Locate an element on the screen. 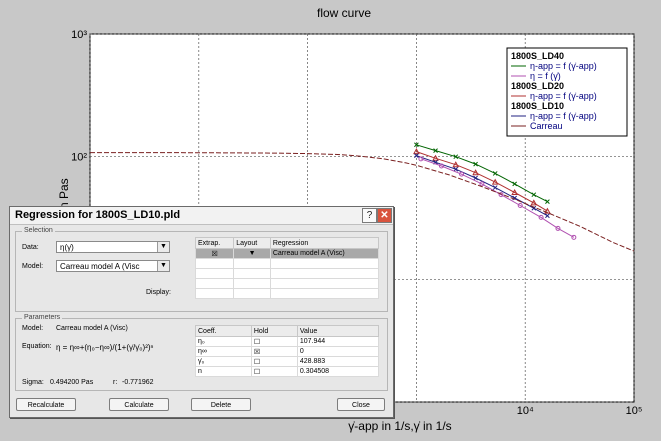  close-button: Close is located at coordinates (361, 404).